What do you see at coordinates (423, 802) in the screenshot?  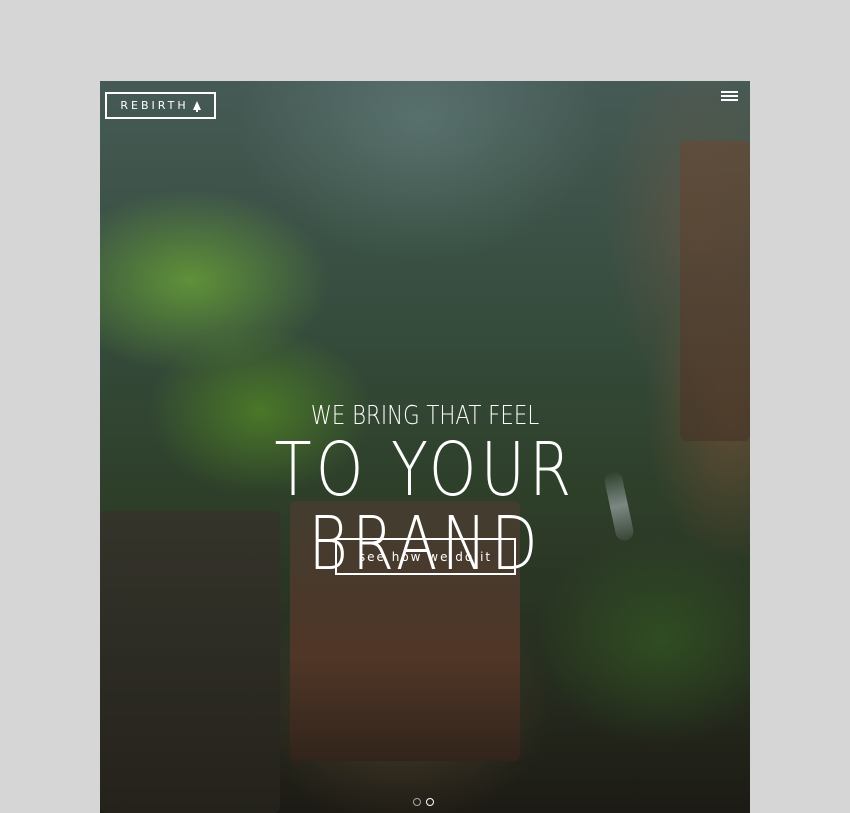 I see `slider-pagination` at bounding box center [423, 802].